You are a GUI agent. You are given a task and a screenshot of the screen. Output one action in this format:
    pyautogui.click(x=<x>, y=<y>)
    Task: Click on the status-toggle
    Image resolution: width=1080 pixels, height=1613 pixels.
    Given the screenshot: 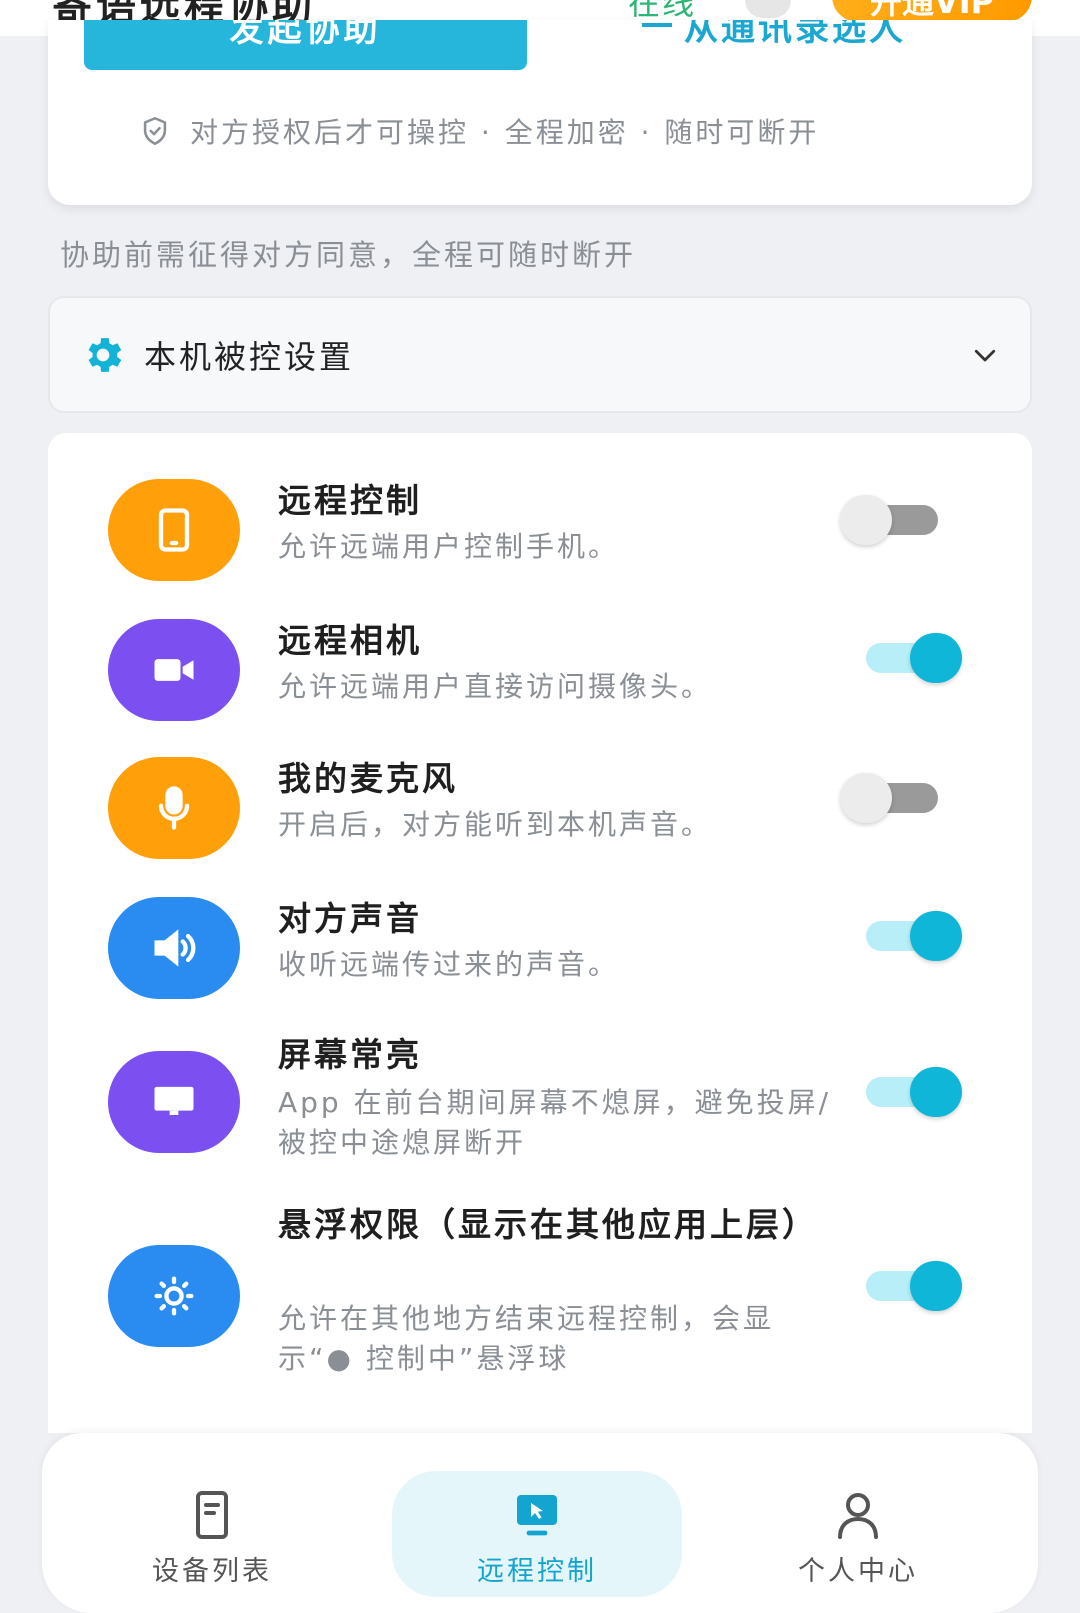 What is the action you would take?
    pyautogui.click(x=768, y=9)
    